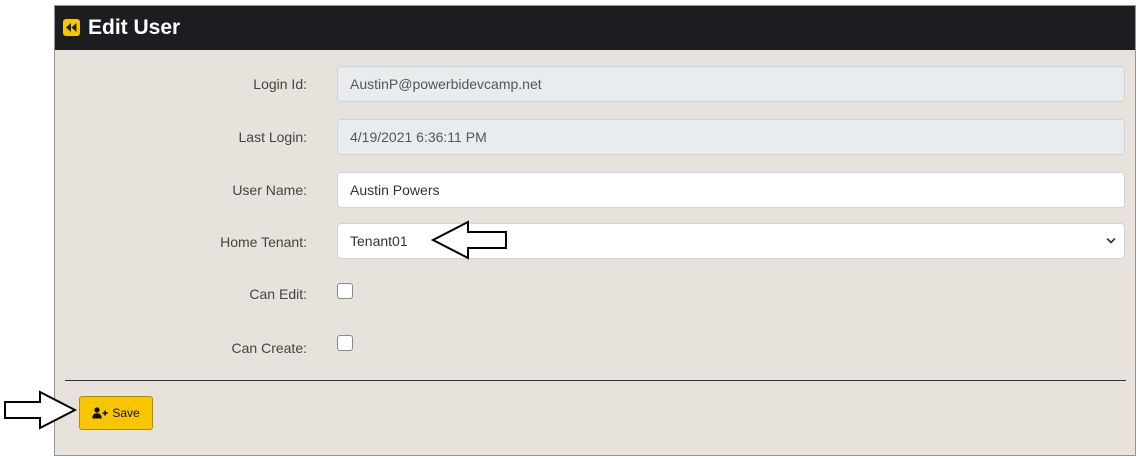 This screenshot has width=1138, height=460. Describe the element at coordinates (731, 137) in the screenshot. I see `last-login-field: 4/19/2021 6:36:11 PM` at that location.